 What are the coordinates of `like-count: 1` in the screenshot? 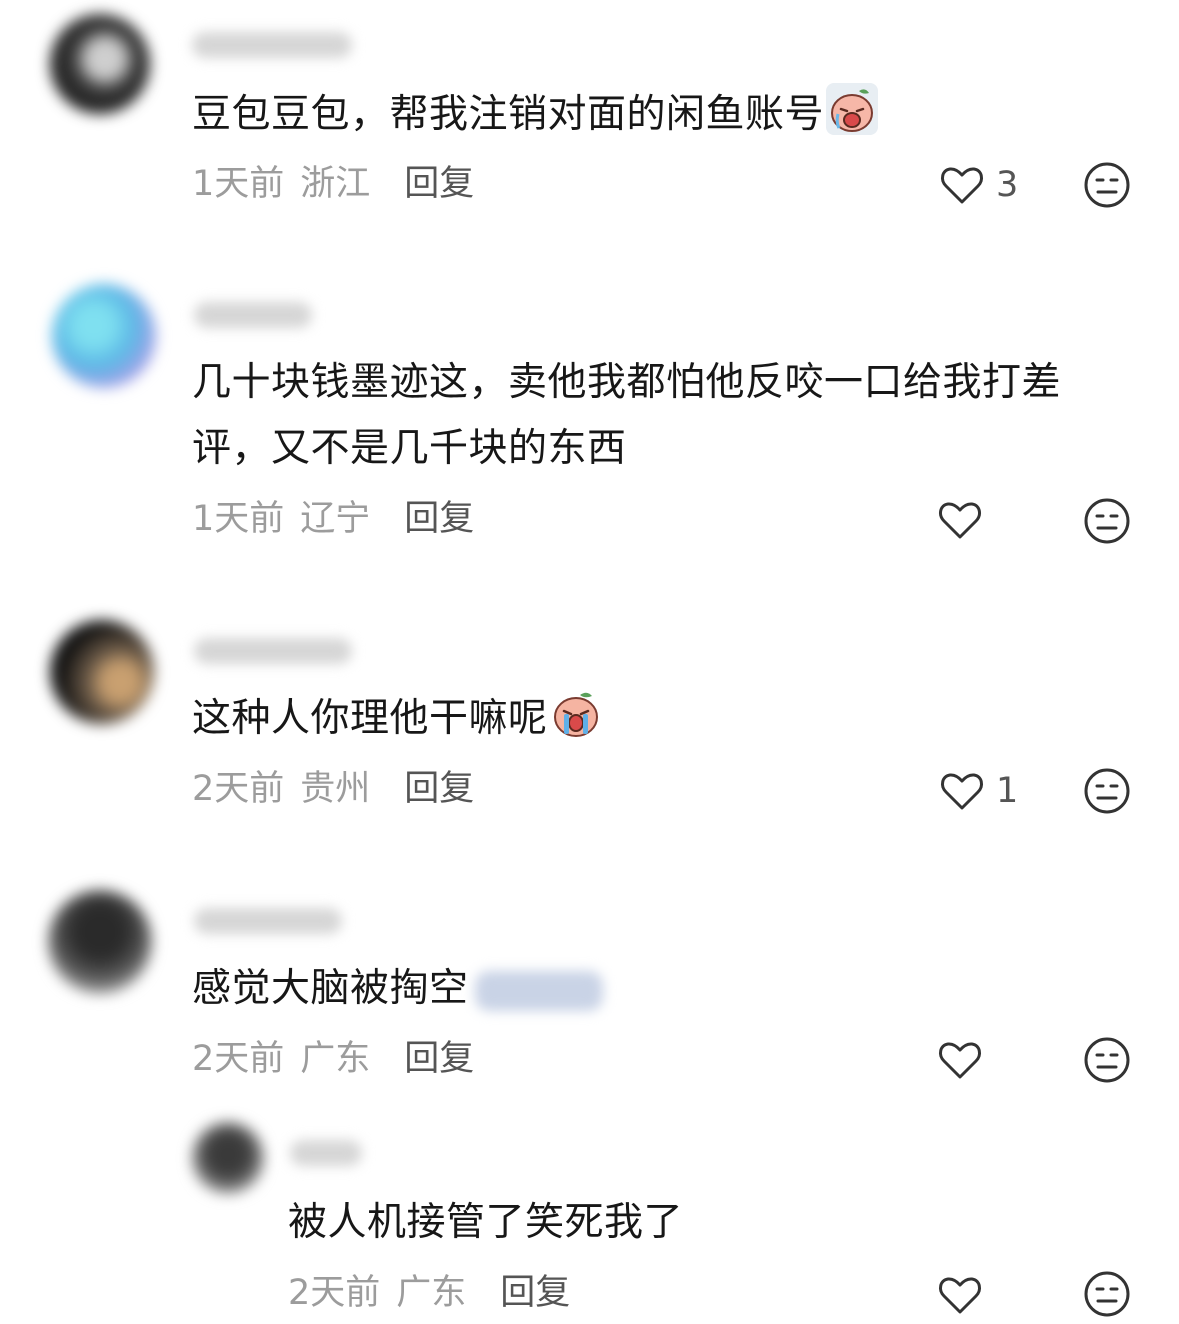 It's located at (1007, 791).